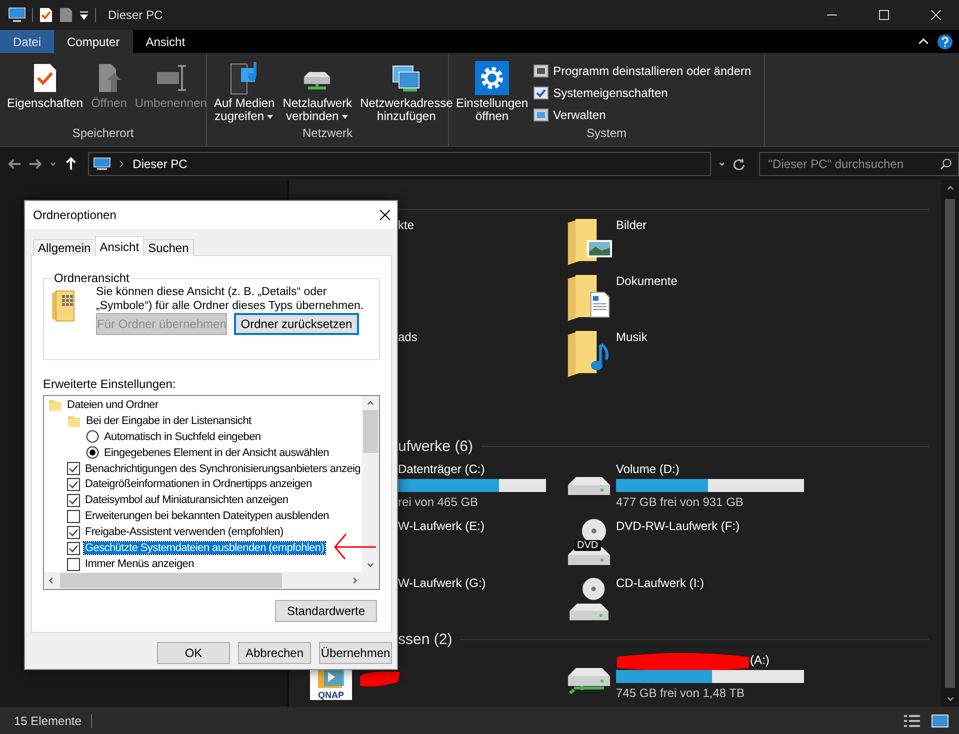 The width and height of the screenshot is (959, 734). I want to click on dialog-title: Ordneroptionen, so click(74, 215).